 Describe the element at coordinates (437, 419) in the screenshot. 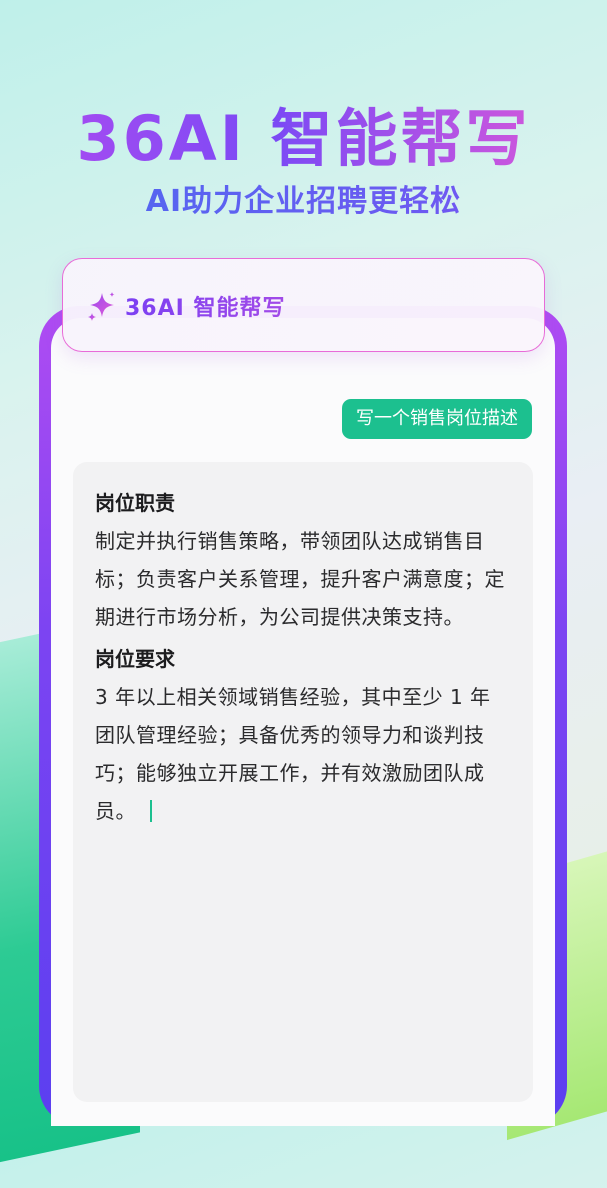

I see `user-prompt-bubble: 写一个销售岗位描述` at that location.